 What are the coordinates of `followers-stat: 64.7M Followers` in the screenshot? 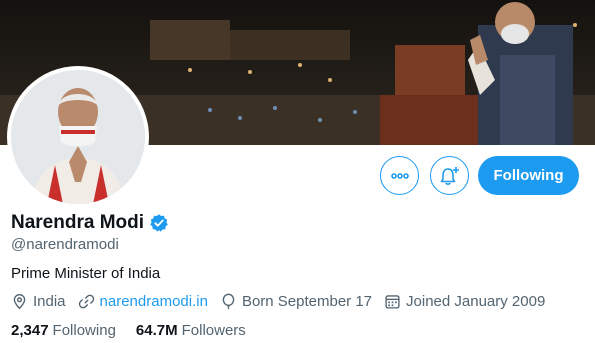 It's located at (191, 330).